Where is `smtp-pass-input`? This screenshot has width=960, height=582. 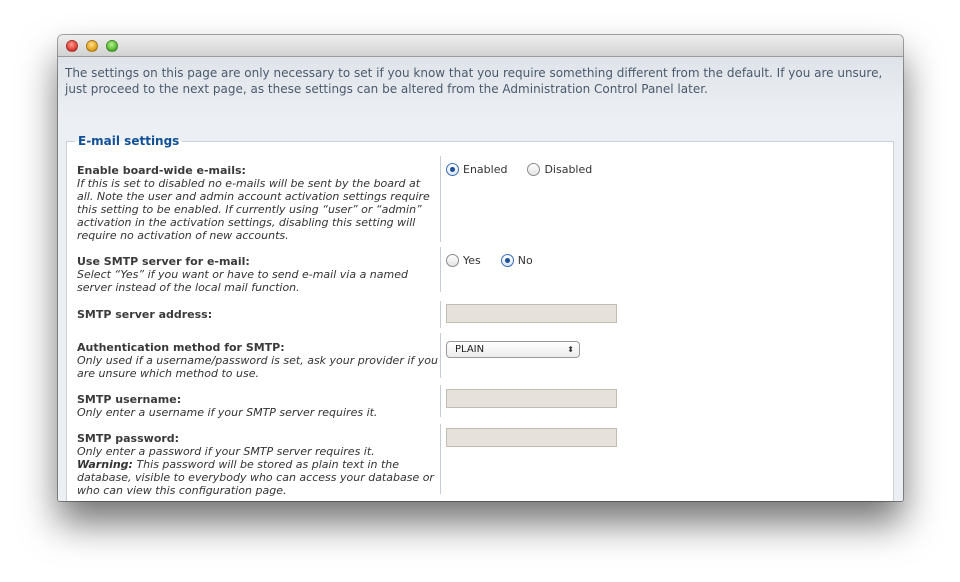 smtp-pass-input is located at coordinates (531, 437).